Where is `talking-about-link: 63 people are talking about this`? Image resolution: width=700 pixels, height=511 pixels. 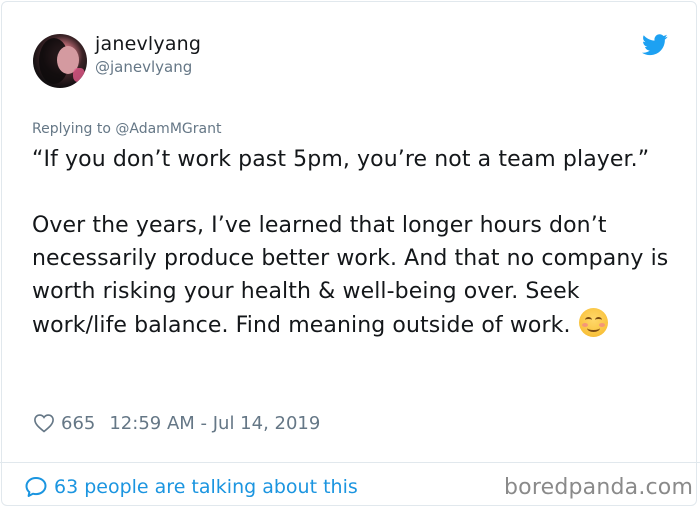
talking-about-link: 63 people are talking about this is located at coordinates (191, 487).